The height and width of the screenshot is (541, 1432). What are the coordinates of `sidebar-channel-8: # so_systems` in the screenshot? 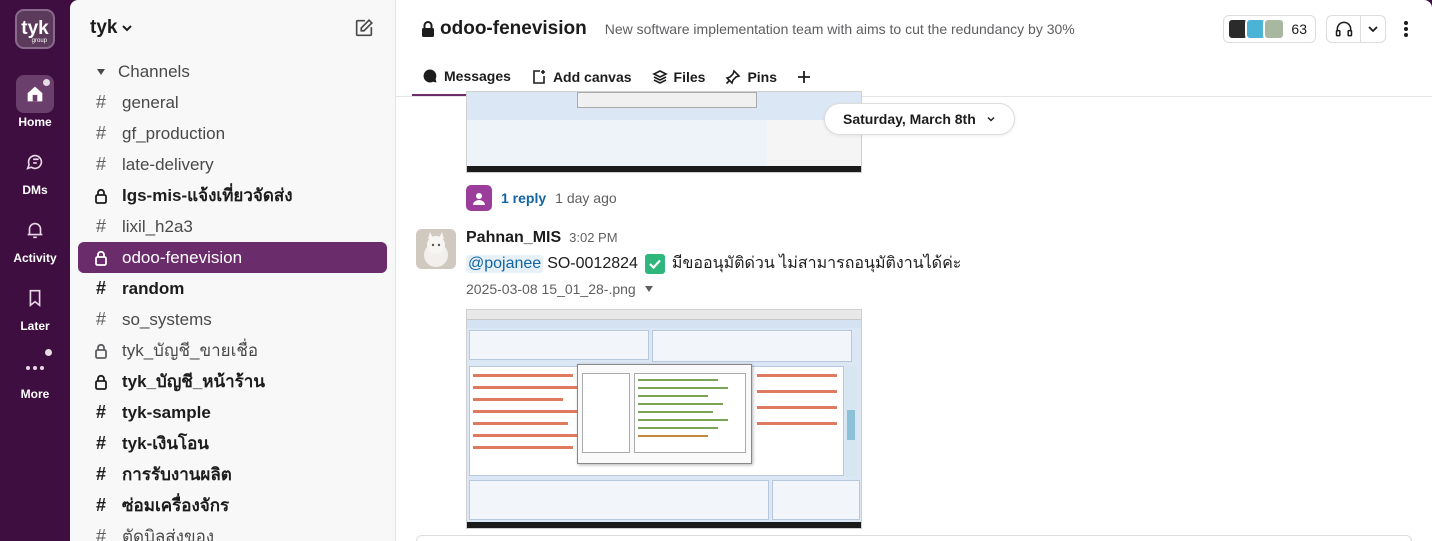 It's located at (232, 319).